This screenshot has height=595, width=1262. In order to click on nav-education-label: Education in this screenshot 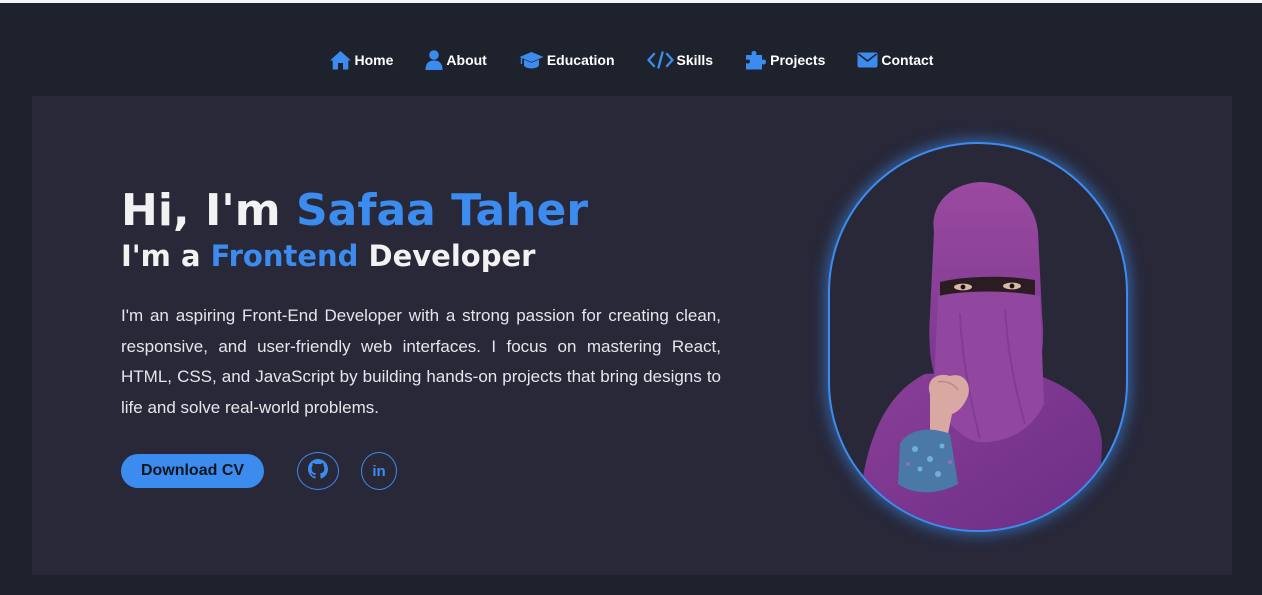, I will do `click(580, 60)`.